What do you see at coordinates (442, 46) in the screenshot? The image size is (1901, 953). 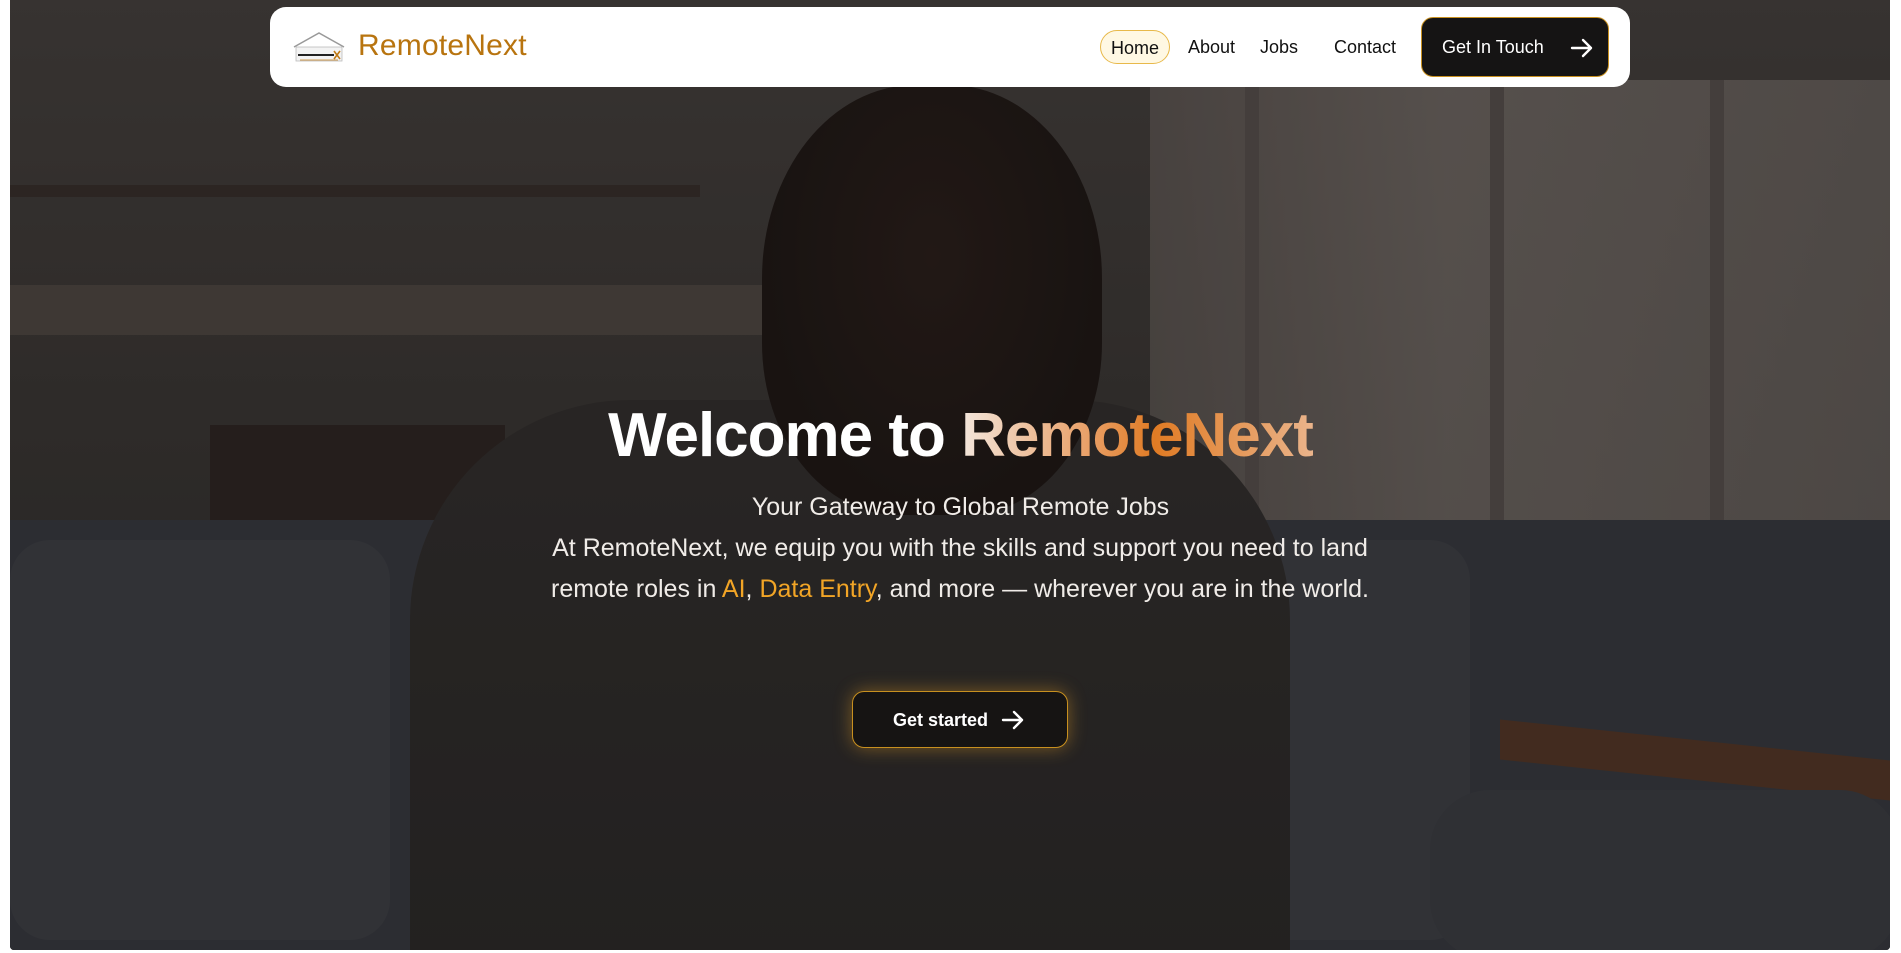 I see `brand-name: RemoteNext` at bounding box center [442, 46].